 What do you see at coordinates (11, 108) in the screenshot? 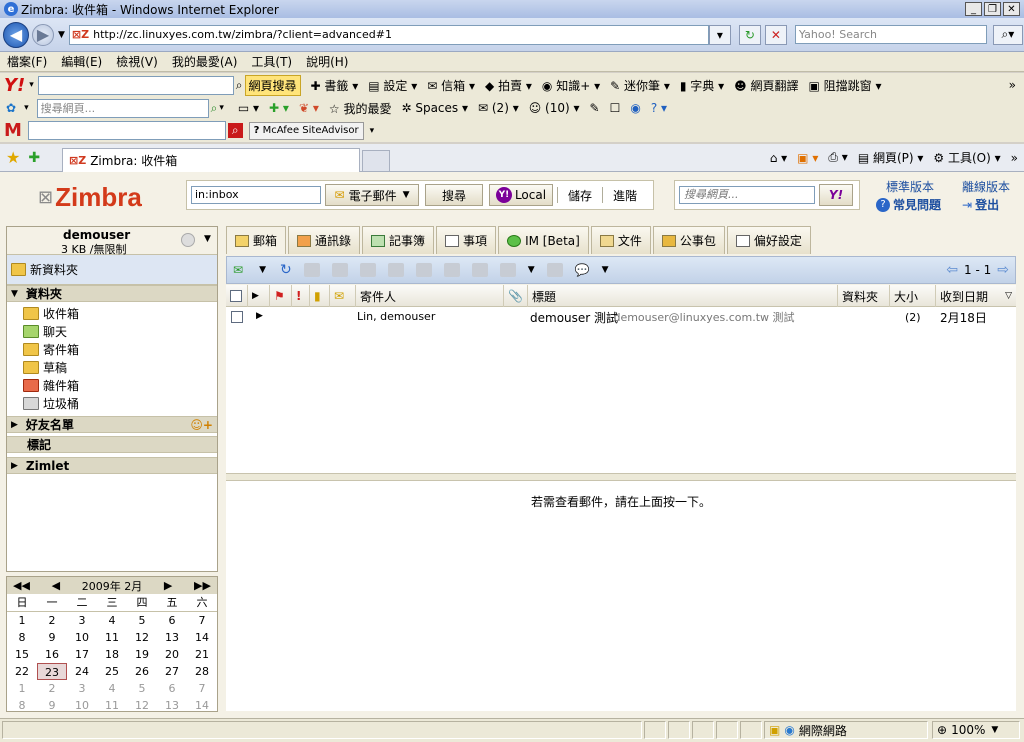
I see `msn-logo-icon: ✿` at bounding box center [11, 108].